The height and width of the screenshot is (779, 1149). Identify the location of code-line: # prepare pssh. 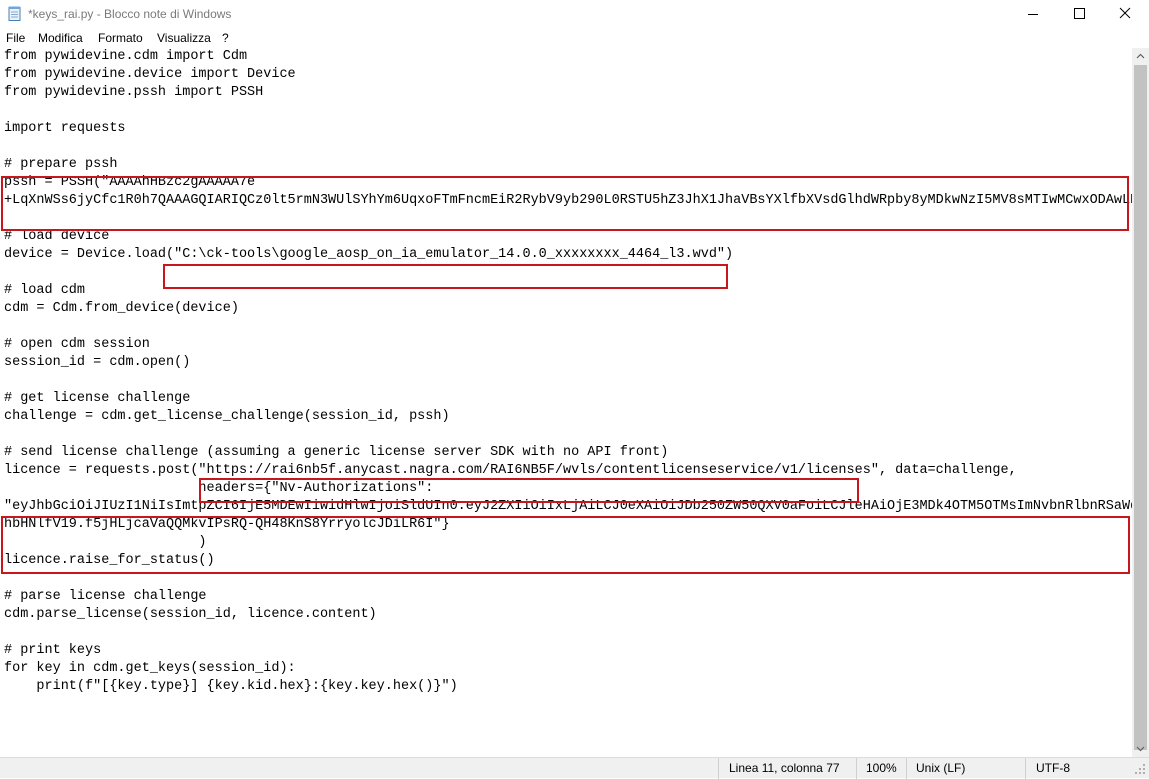
(61, 164).